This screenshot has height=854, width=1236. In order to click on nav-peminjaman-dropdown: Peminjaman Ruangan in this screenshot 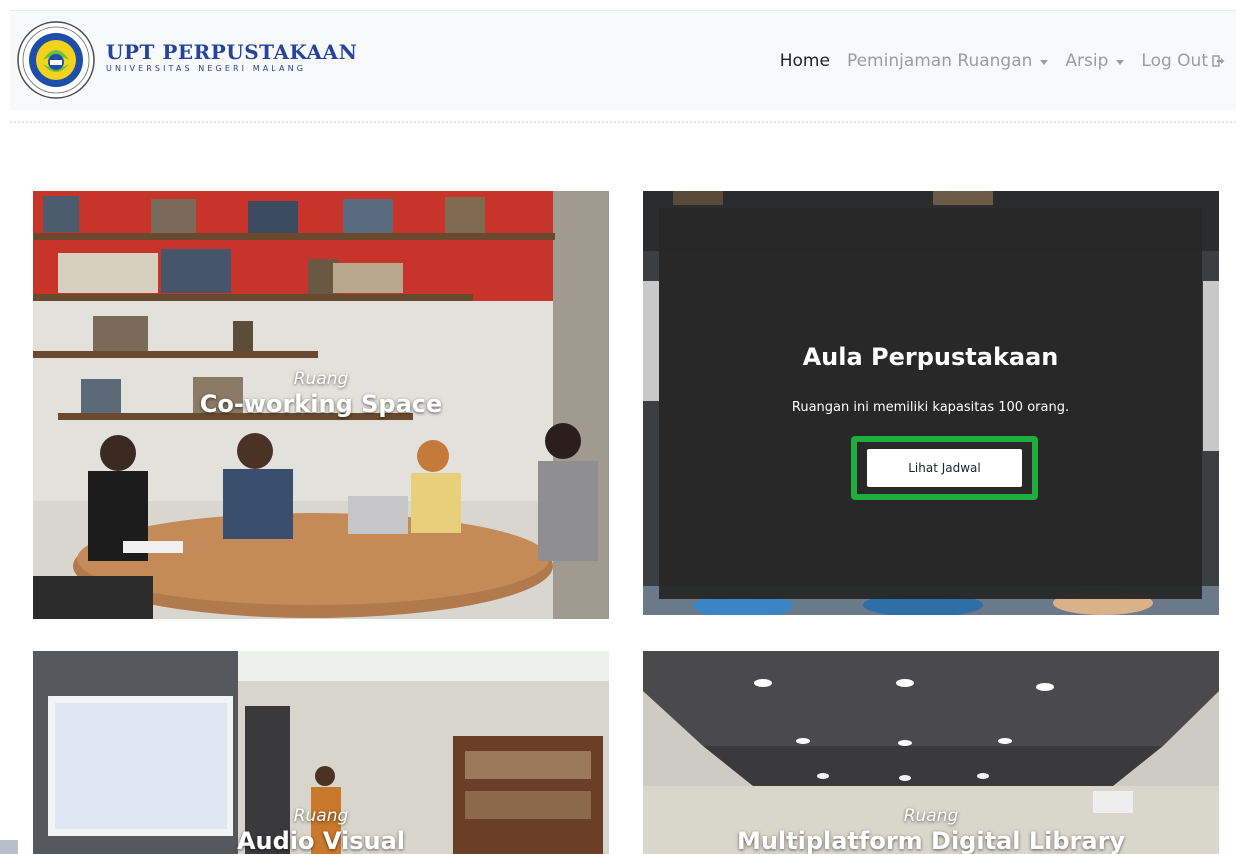, I will do `click(947, 61)`.